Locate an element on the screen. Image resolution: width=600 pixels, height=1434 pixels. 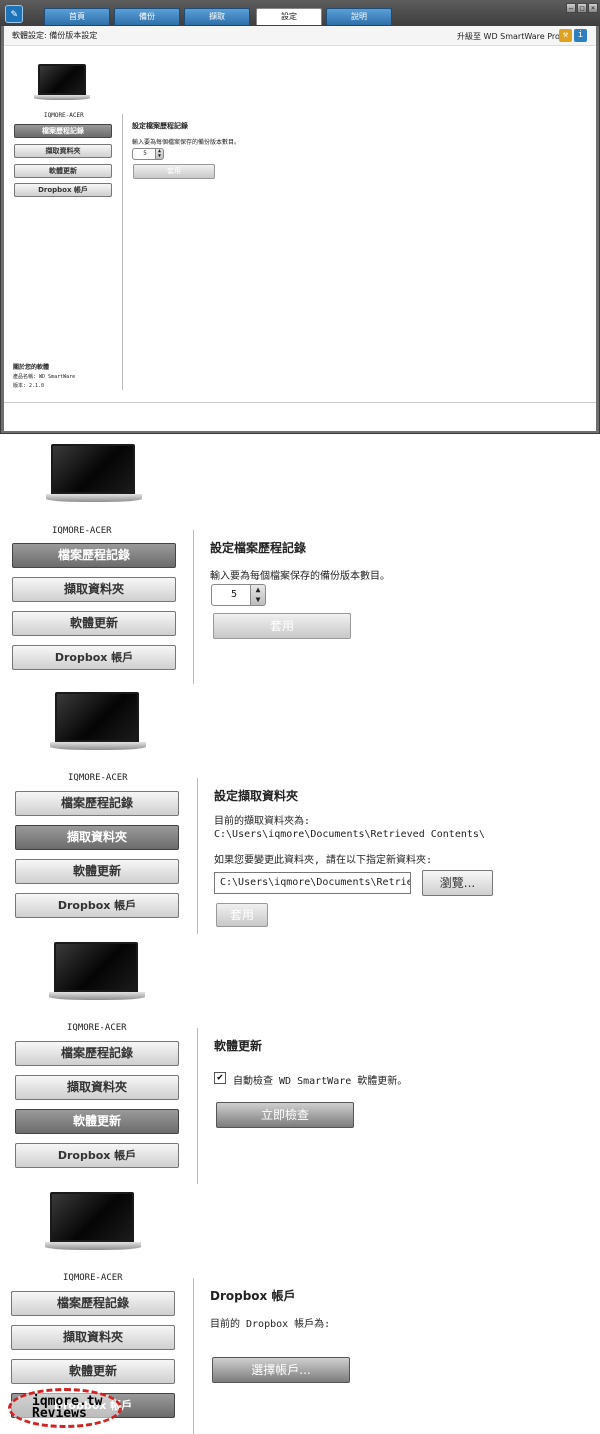
change-folder-label: 如果您要變更此資料夾, 請在以下指定新資料夾: is located at coordinates (323, 860).